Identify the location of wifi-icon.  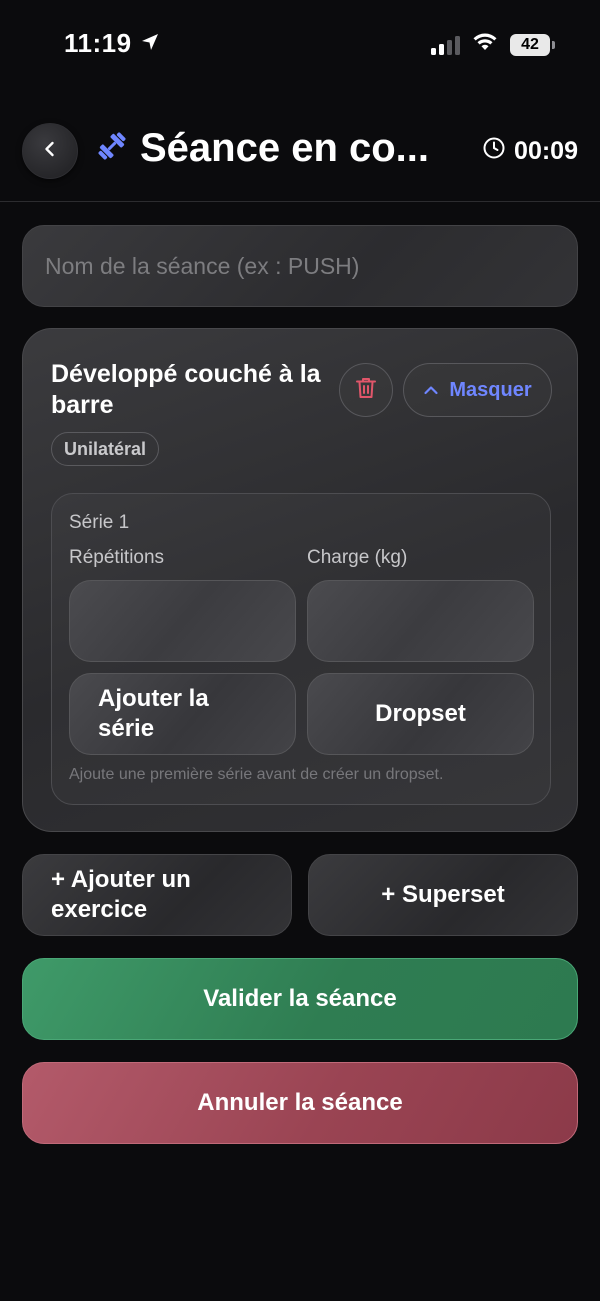
(485, 44).